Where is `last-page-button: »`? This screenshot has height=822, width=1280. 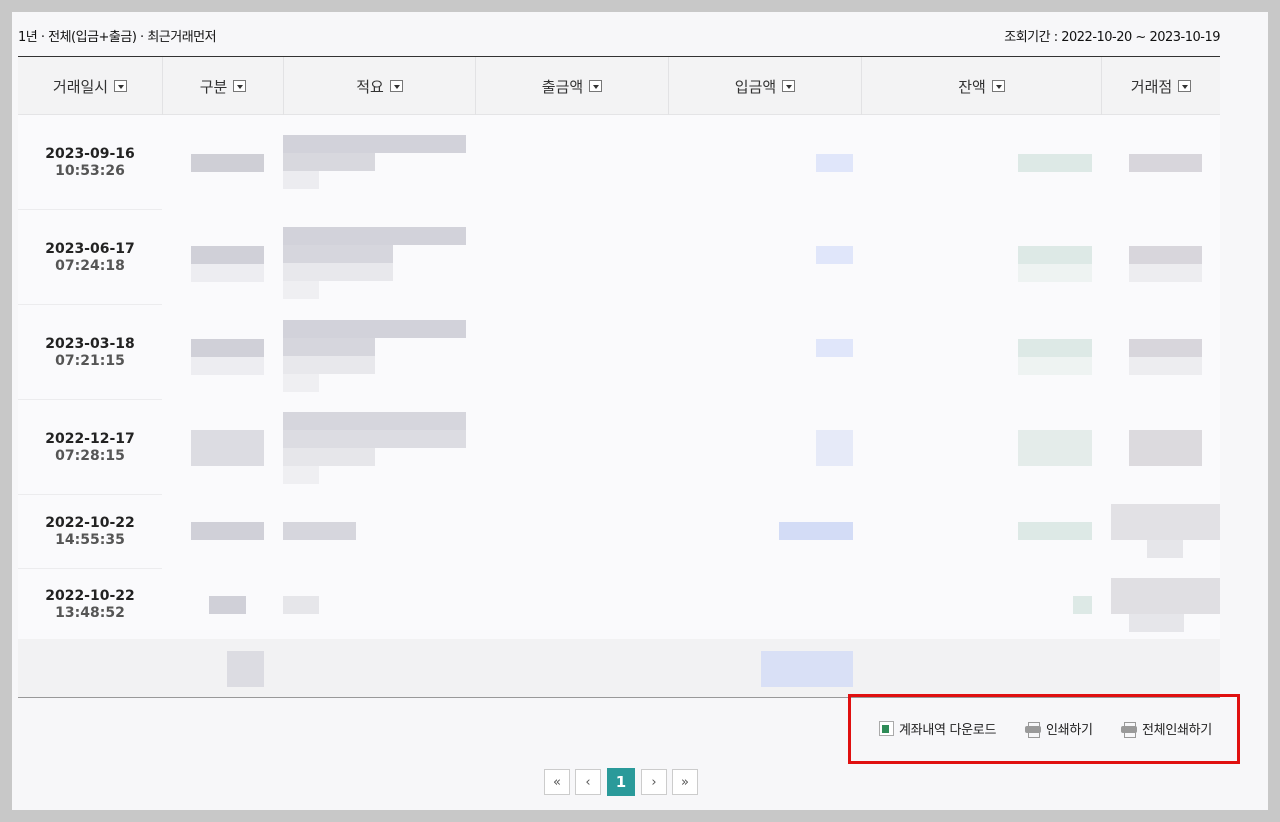
last-page-button: » is located at coordinates (685, 782).